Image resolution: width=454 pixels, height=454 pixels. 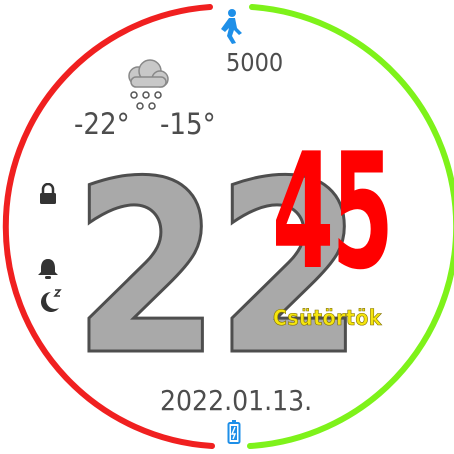 I want to click on minute-digits: 45, so click(x=333, y=211).